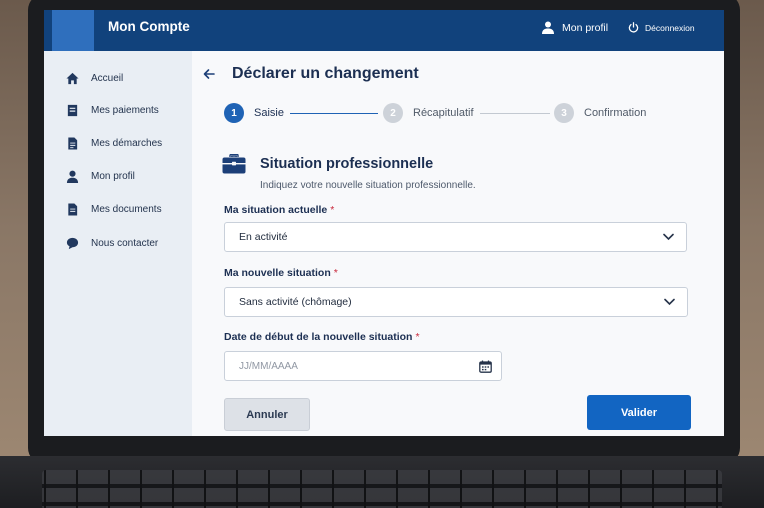 This screenshot has width=764, height=508. What do you see at coordinates (127, 143) in the screenshot?
I see `sidebar-item-label: Mes démarches` at bounding box center [127, 143].